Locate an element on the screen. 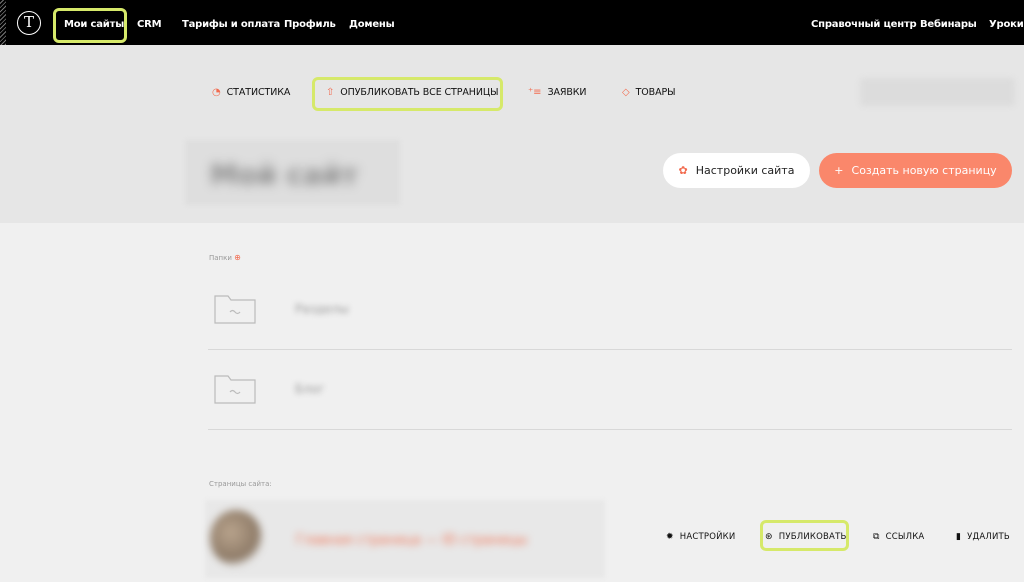 The image size is (1024, 582). folders-section-label: Папки ⊕ is located at coordinates (225, 257).